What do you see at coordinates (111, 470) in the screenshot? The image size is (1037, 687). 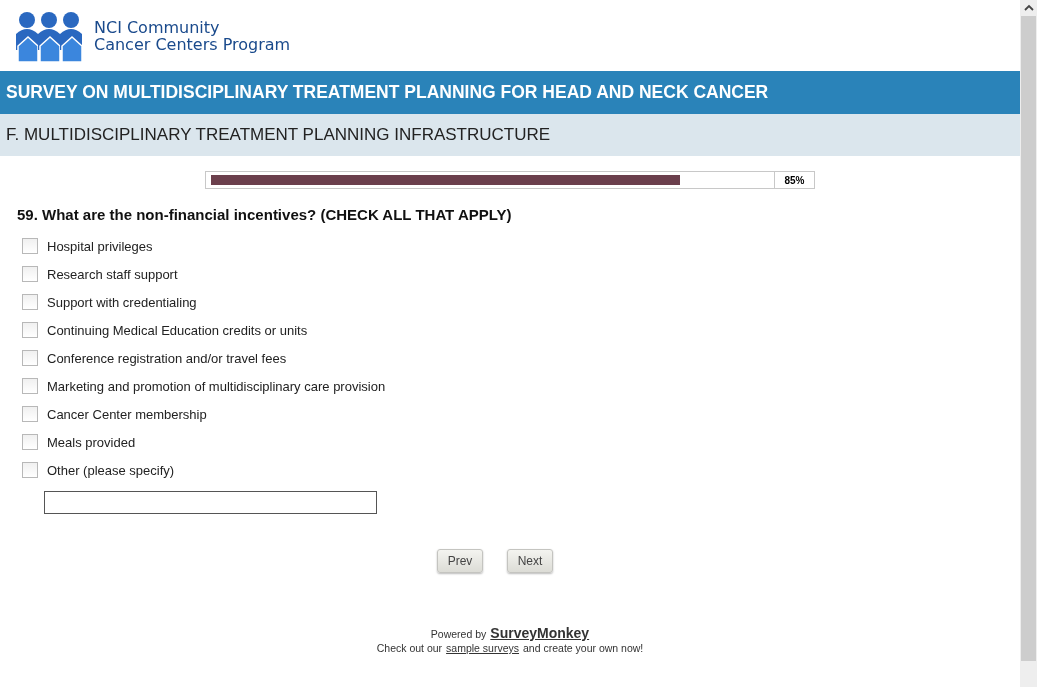 I see `option-label: Other (please specify)` at bounding box center [111, 470].